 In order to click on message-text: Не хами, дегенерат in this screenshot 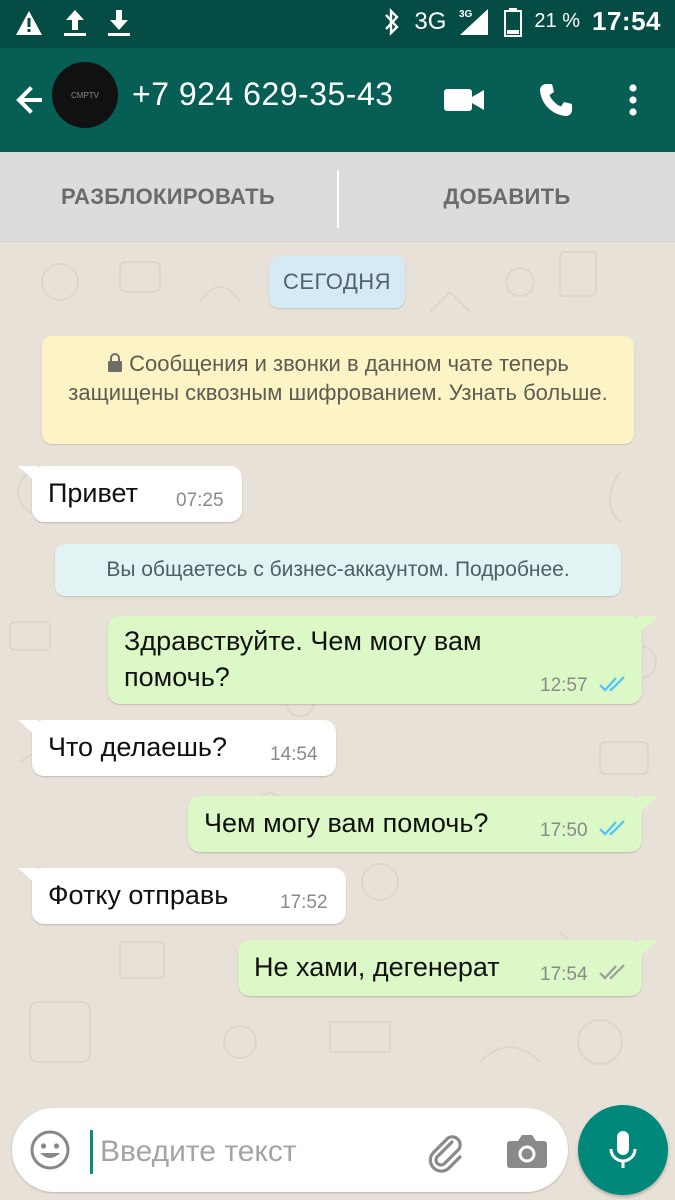, I will do `click(377, 967)`.